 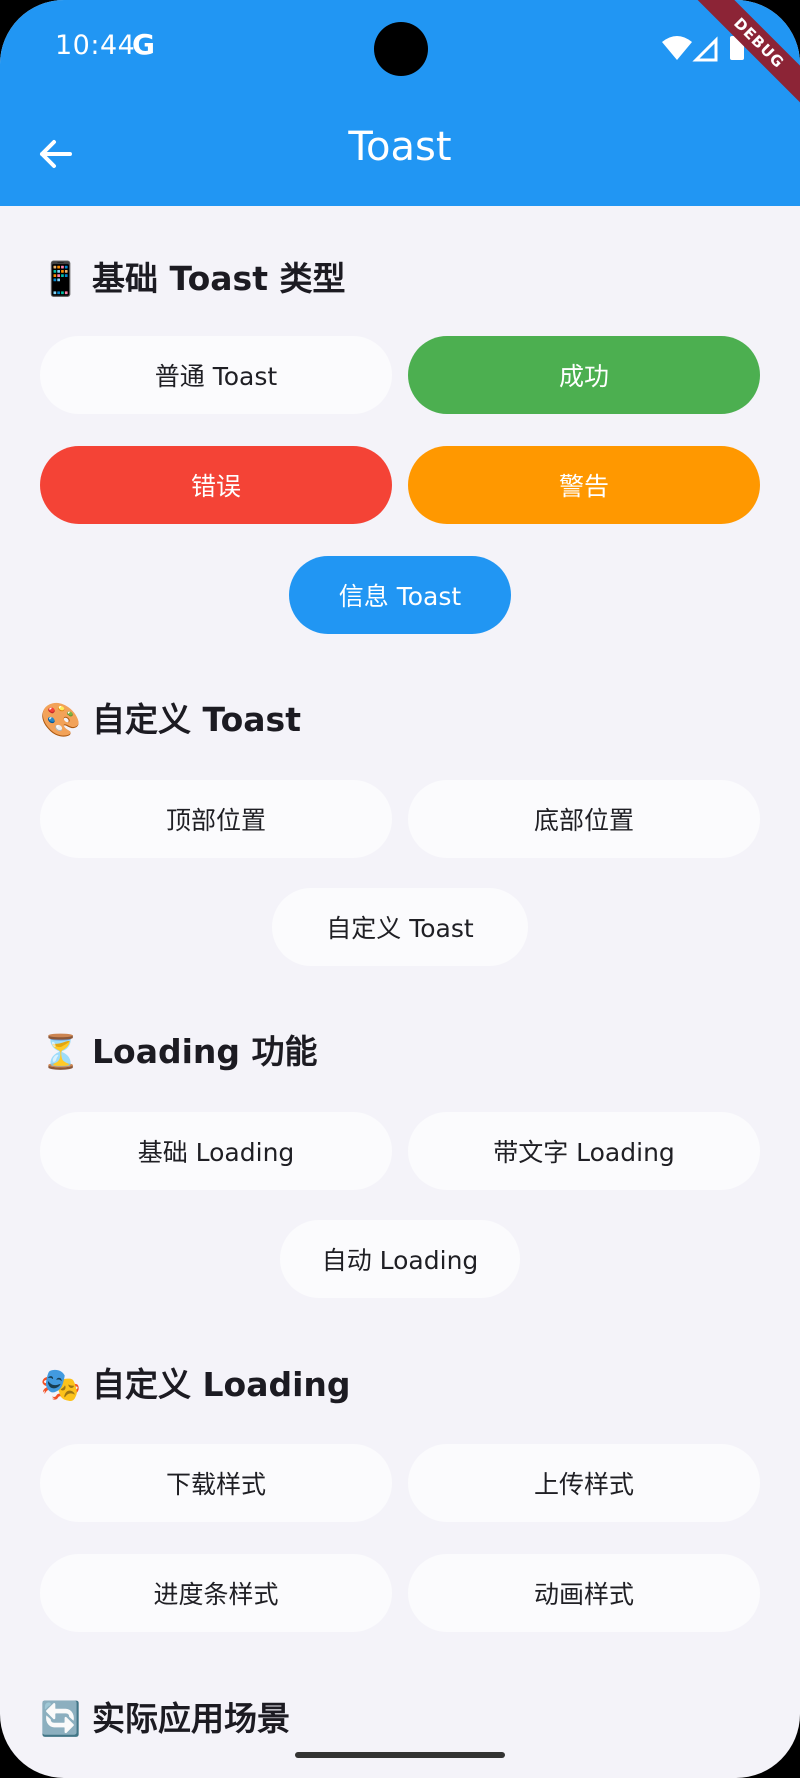 I want to click on success-toast-button: 成功, so click(x=584, y=375).